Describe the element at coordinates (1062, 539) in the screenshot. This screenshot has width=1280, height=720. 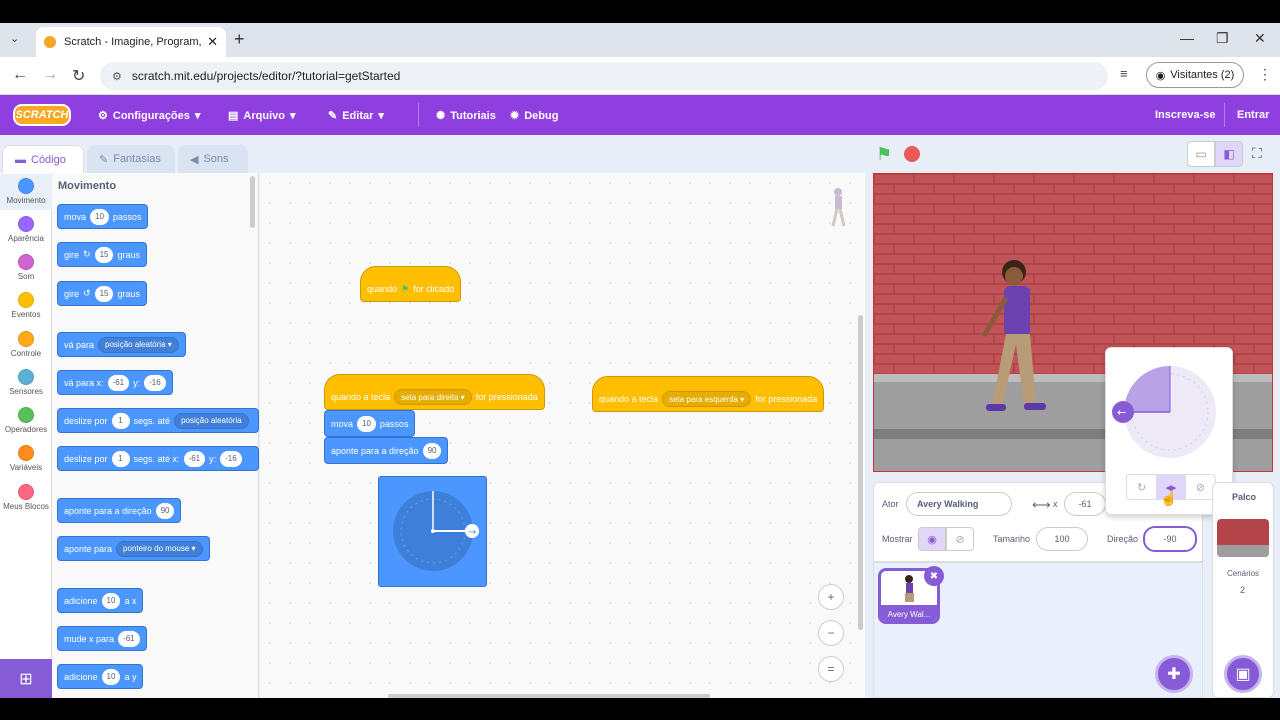
I see `size-field: 100` at that location.